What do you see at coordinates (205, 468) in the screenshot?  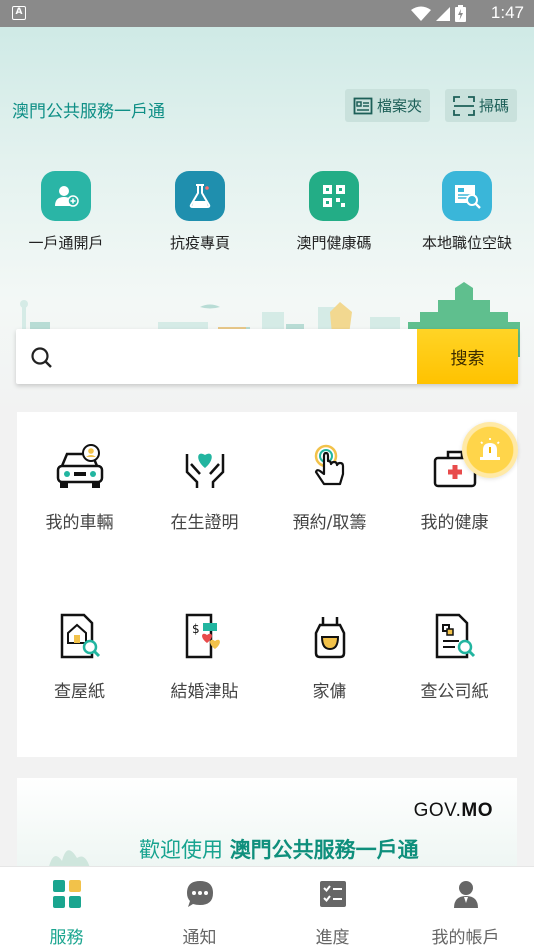 I see `hands-heart-icon` at bounding box center [205, 468].